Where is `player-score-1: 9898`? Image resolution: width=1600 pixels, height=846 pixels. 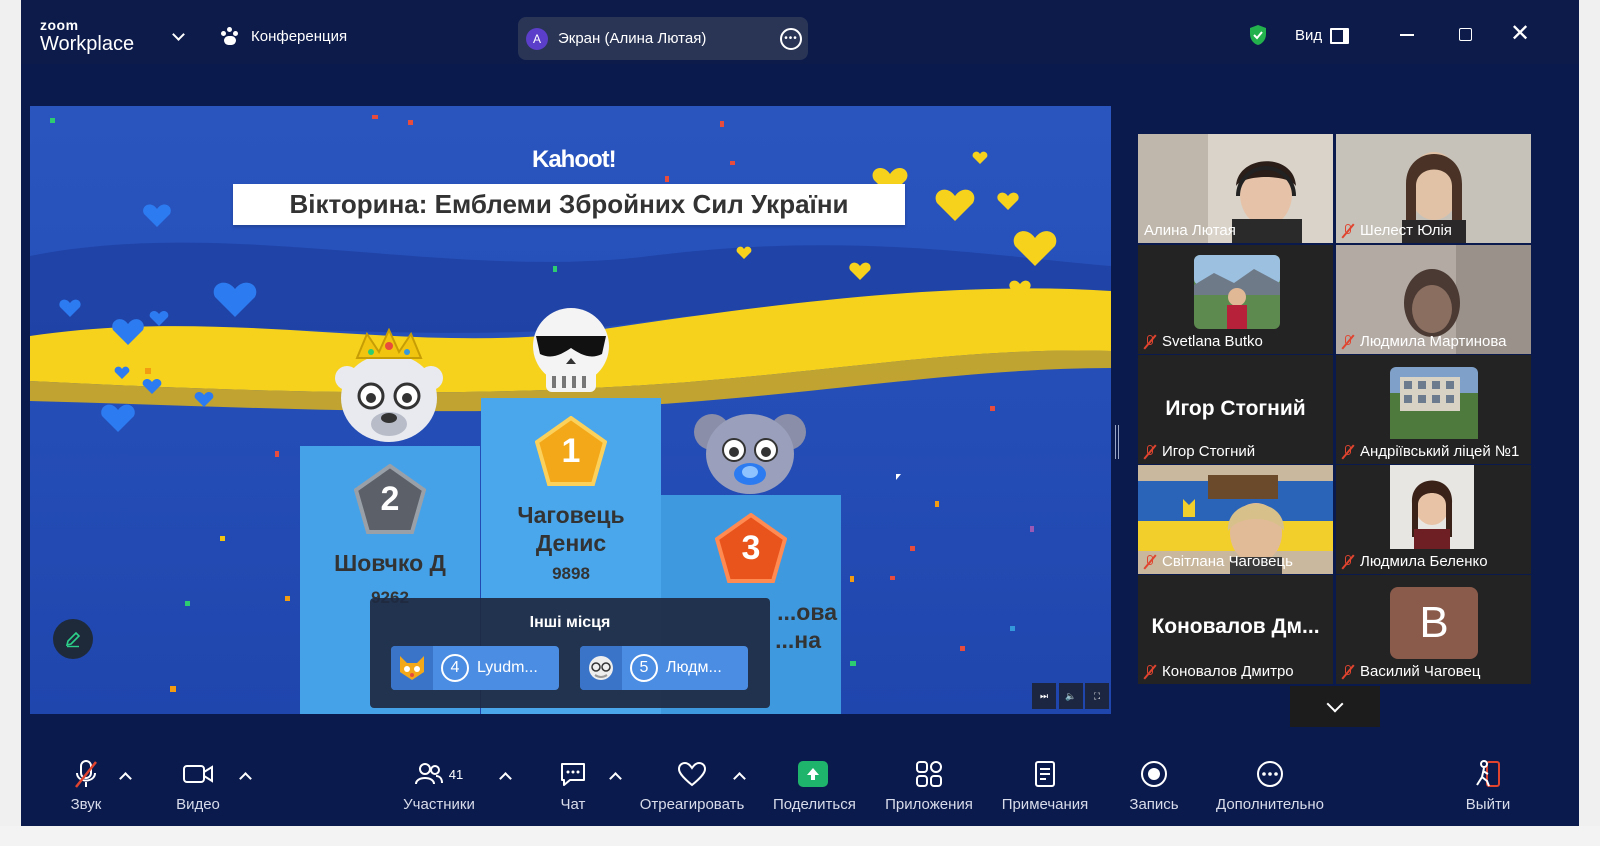 player-score-1: 9898 is located at coordinates (571, 573).